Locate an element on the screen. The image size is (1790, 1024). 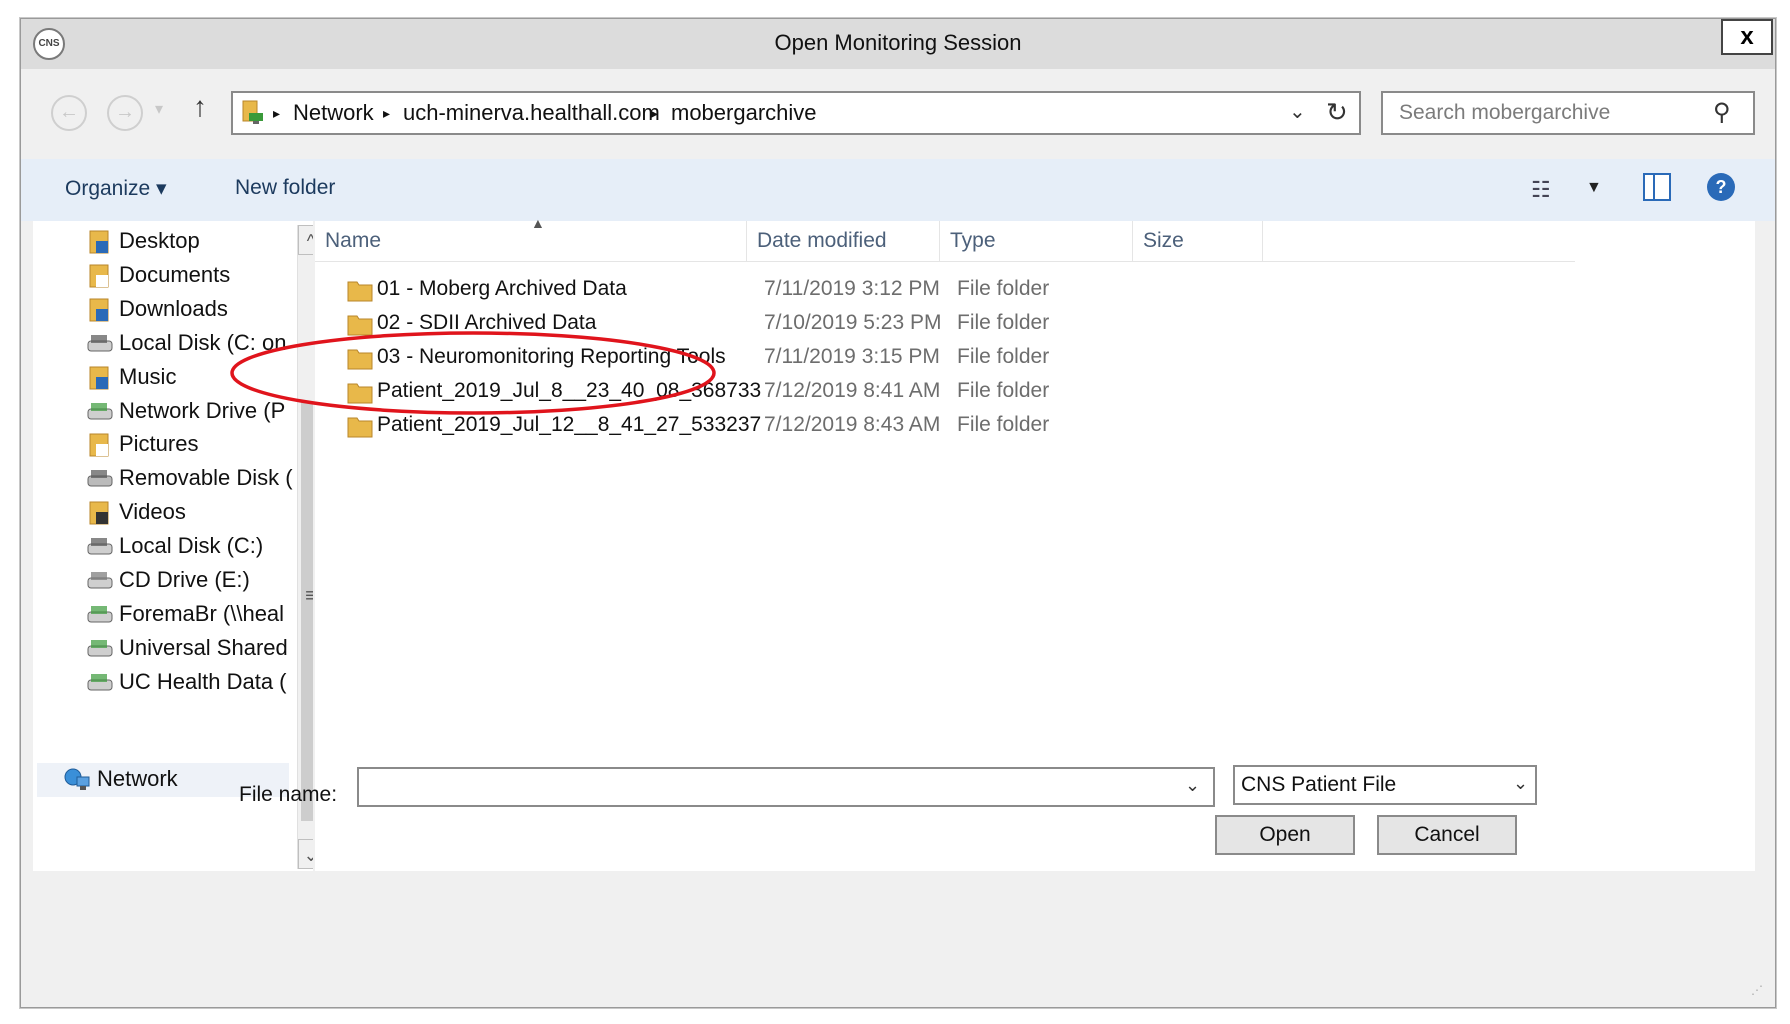
cancel-button: Cancel is located at coordinates (1447, 835).